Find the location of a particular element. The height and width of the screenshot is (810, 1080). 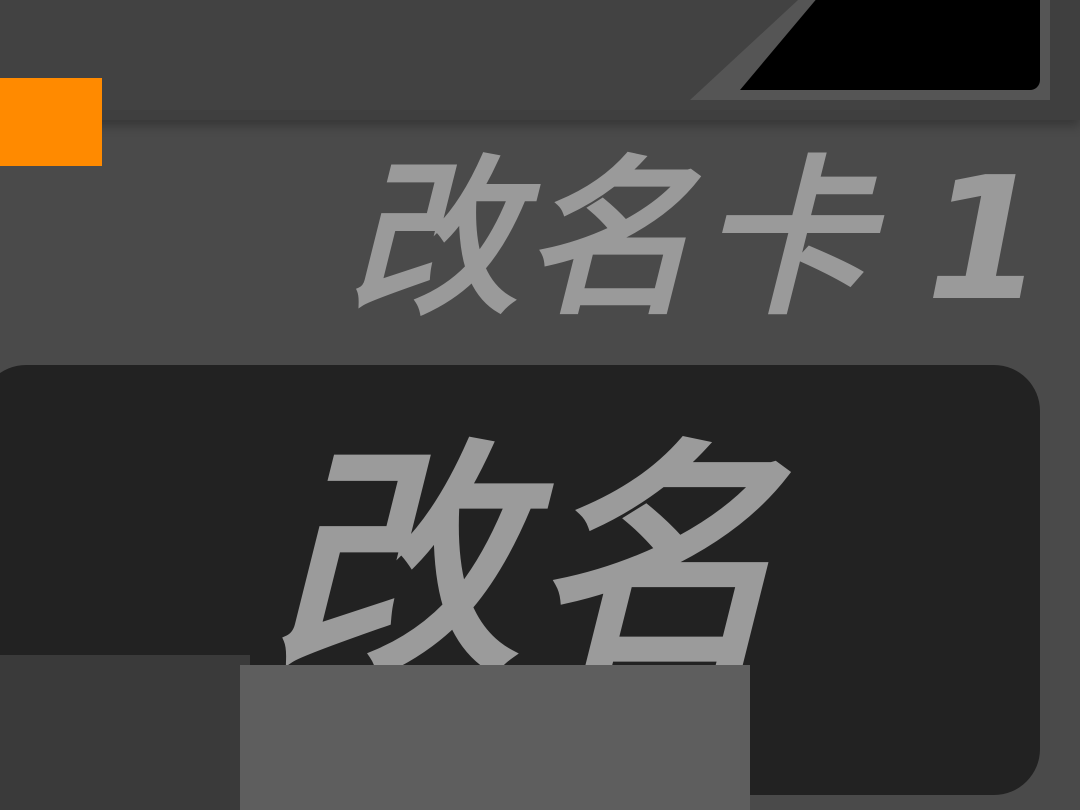

item-name: 改名卡 is located at coordinates (611, 240).